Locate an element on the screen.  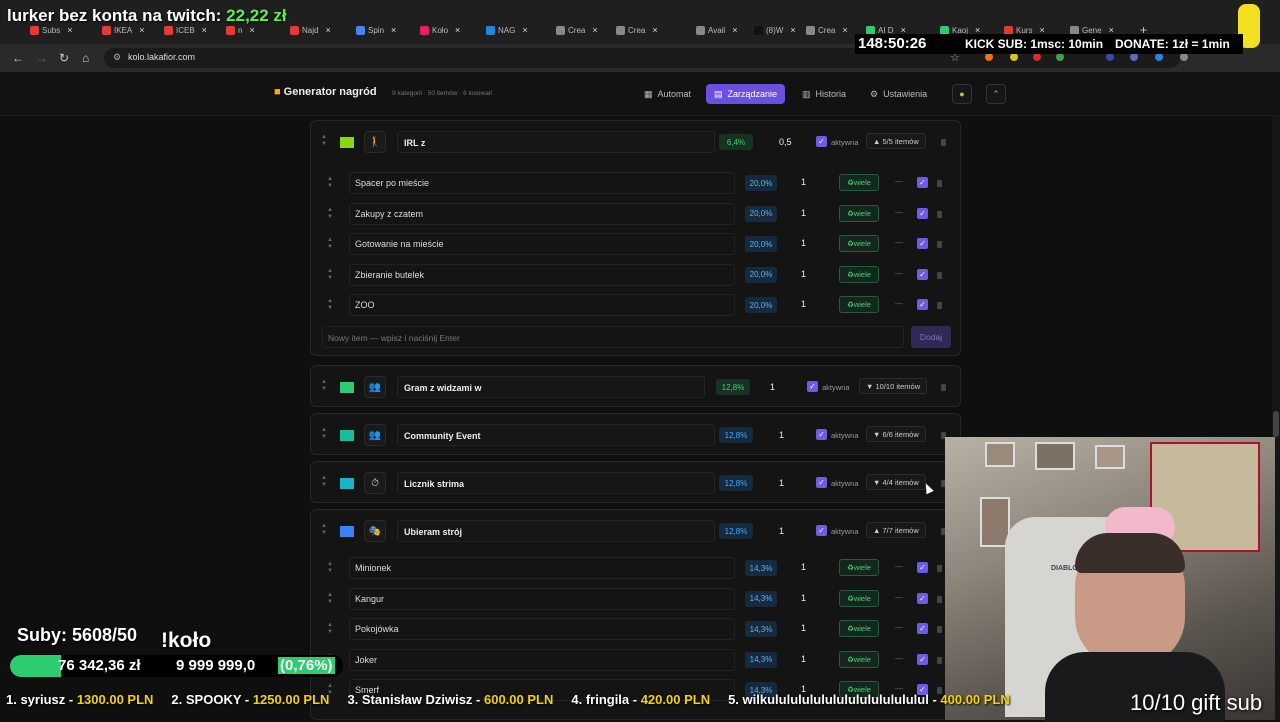
items-toggle-button: ▼ 4/4 itemów is located at coordinates (896, 482).